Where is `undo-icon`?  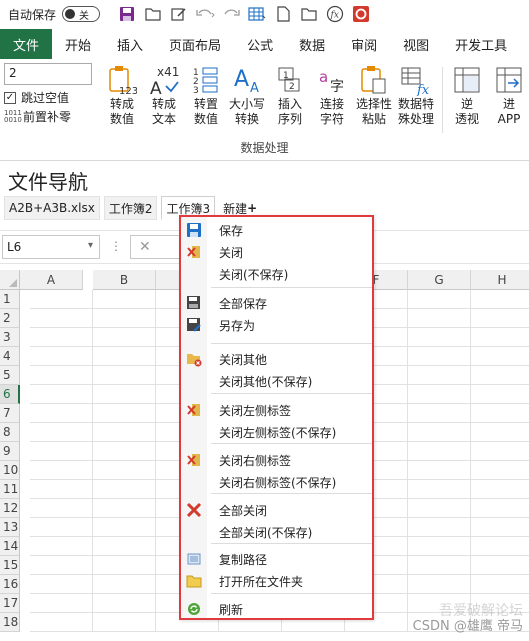
undo-icon is located at coordinates (205, 14).